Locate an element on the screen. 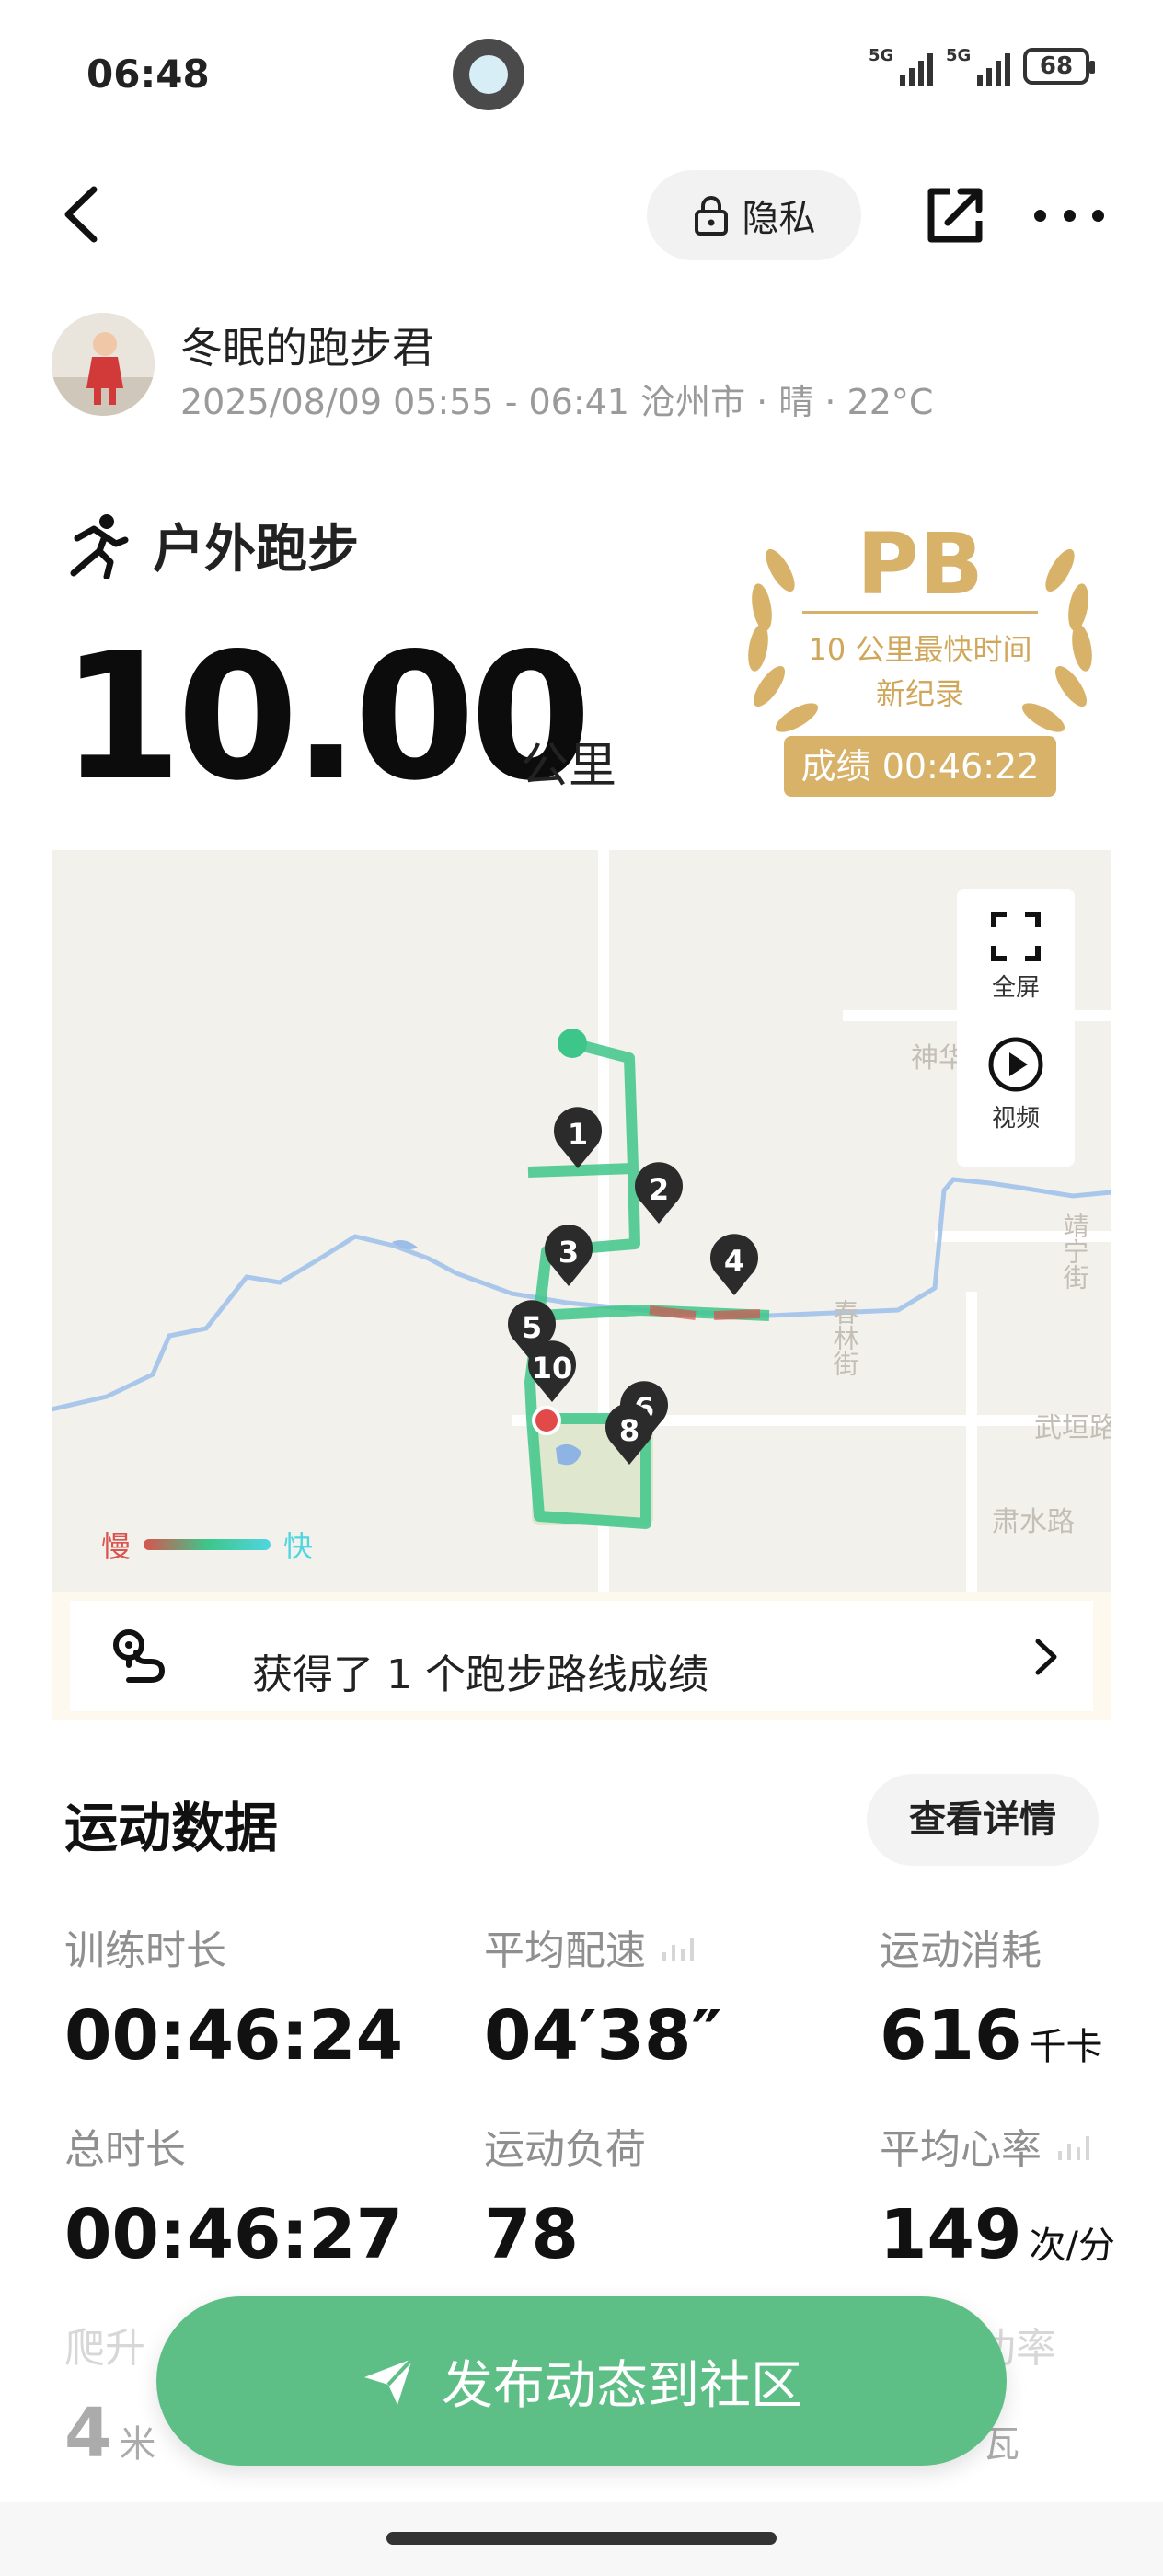 The height and width of the screenshot is (2576, 1163). route-achievement-banner: 获得了 1 个跑步路线成绩 is located at coordinates (581, 1656).